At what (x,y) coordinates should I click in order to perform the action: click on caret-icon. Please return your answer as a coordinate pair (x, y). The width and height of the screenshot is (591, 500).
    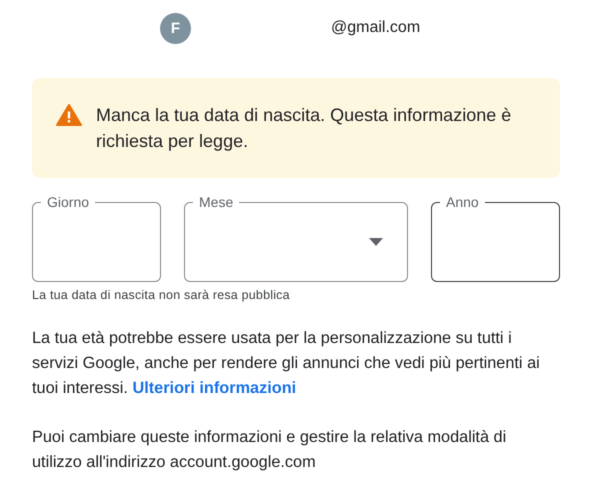
    Looking at the image, I should click on (376, 242).